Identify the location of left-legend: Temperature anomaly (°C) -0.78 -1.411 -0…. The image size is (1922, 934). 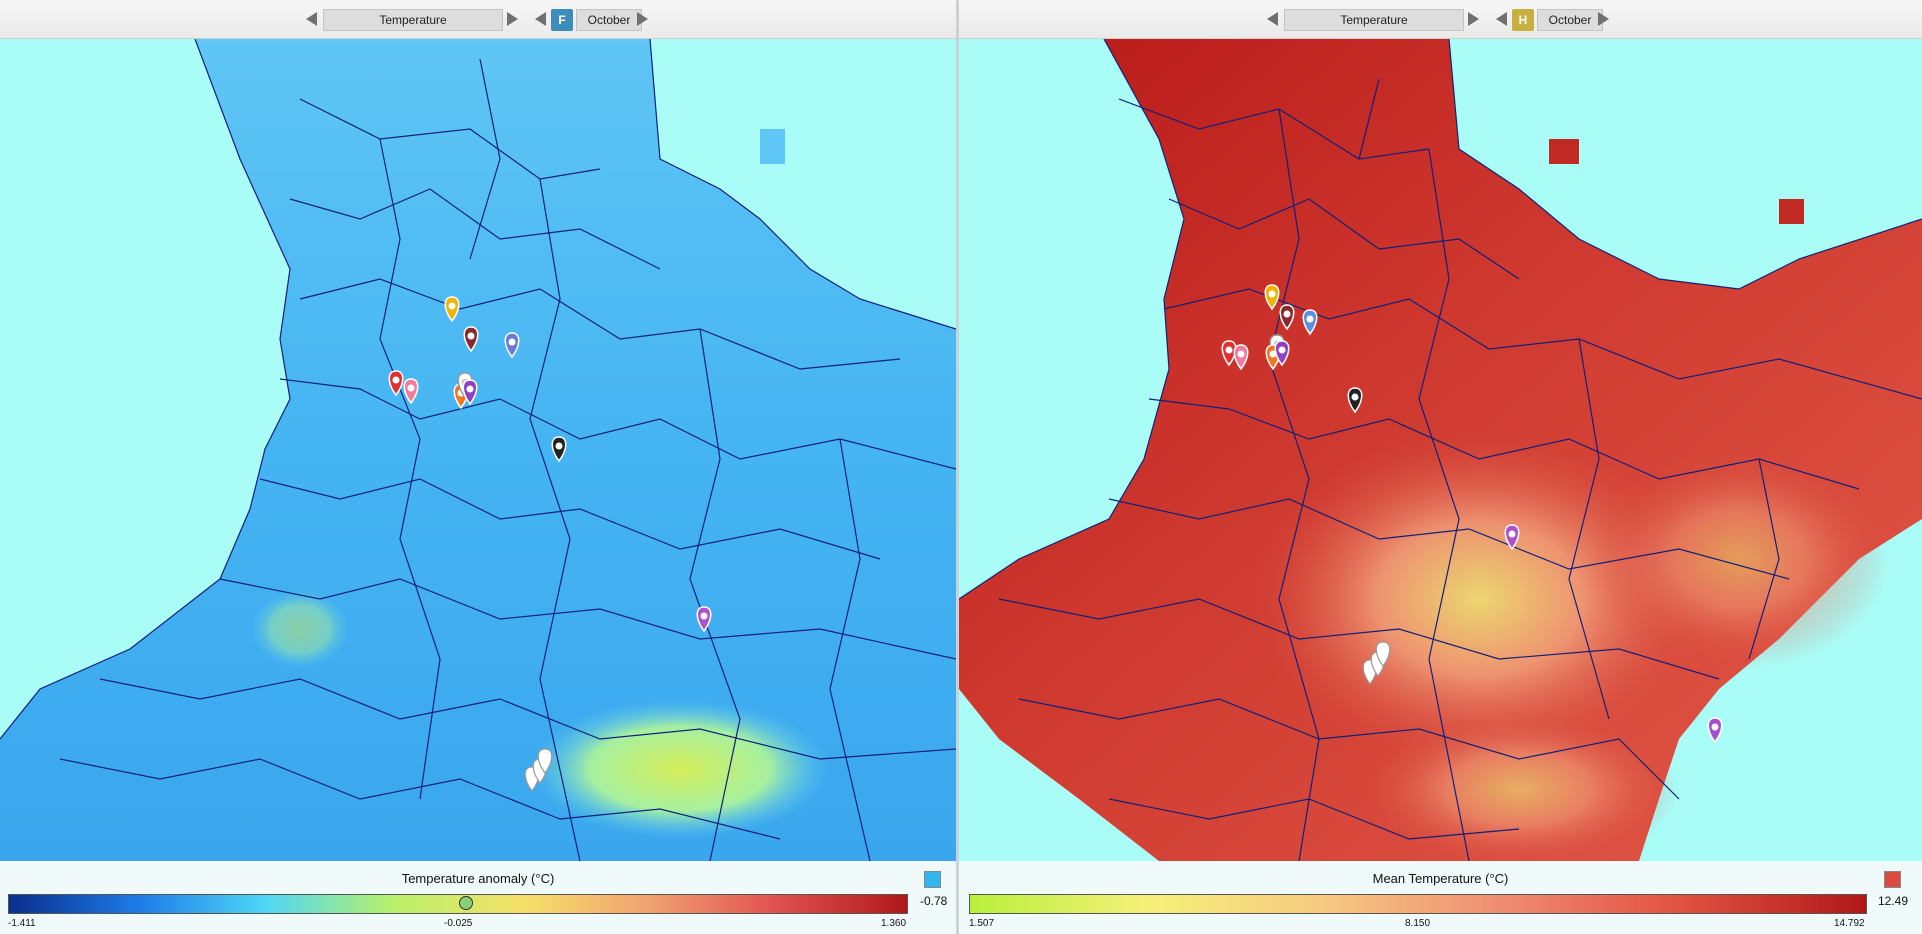
(478, 897).